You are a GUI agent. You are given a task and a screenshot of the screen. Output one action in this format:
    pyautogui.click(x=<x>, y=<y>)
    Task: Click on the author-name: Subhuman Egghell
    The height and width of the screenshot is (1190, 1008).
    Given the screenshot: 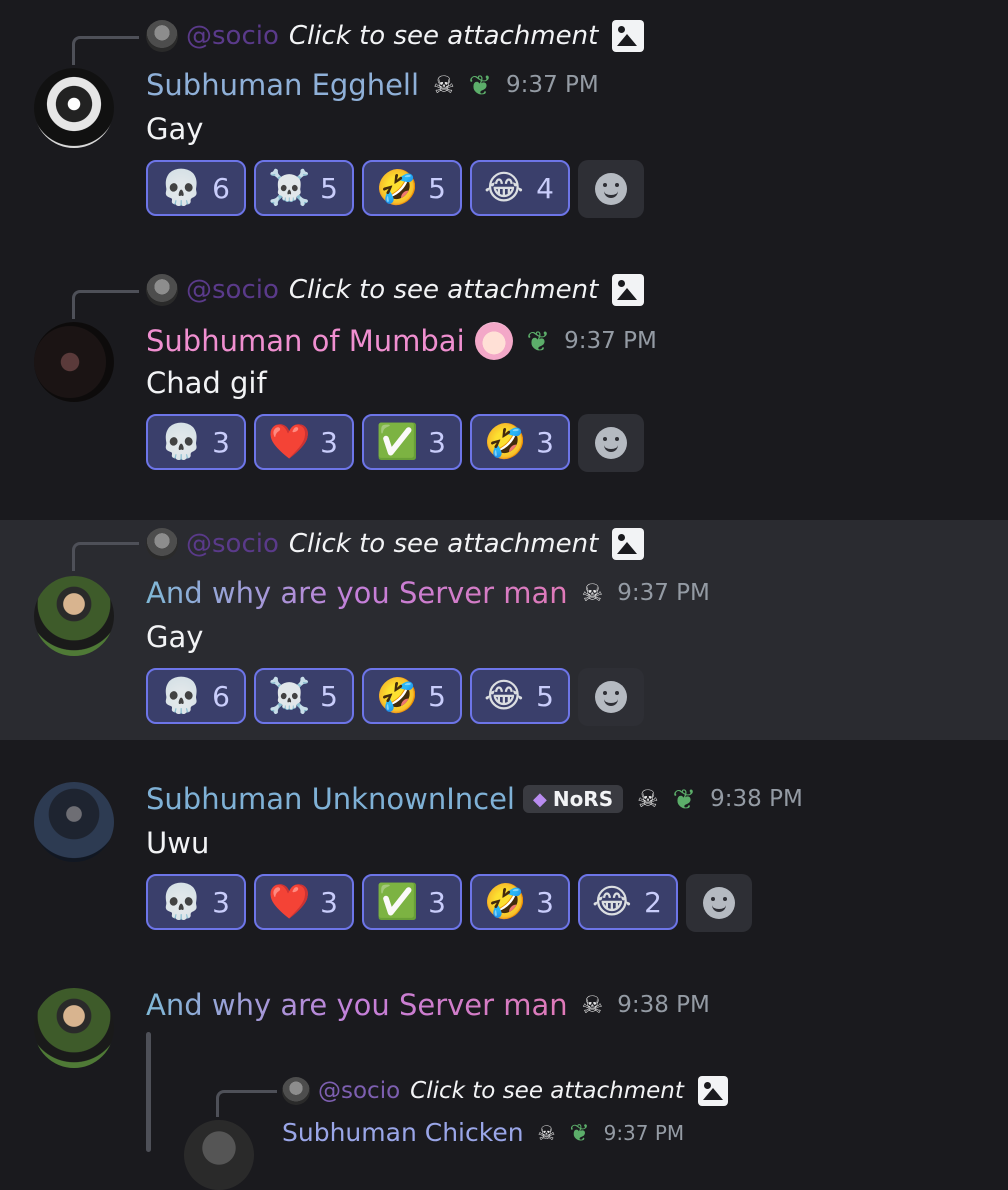 What is the action you would take?
    pyautogui.click(x=282, y=85)
    